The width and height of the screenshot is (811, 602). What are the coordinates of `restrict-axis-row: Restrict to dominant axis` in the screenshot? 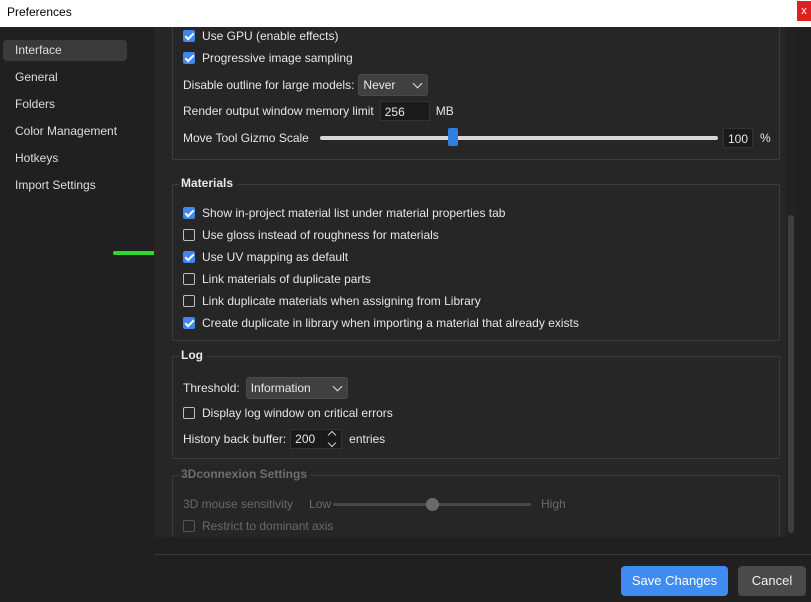 It's located at (258, 526).